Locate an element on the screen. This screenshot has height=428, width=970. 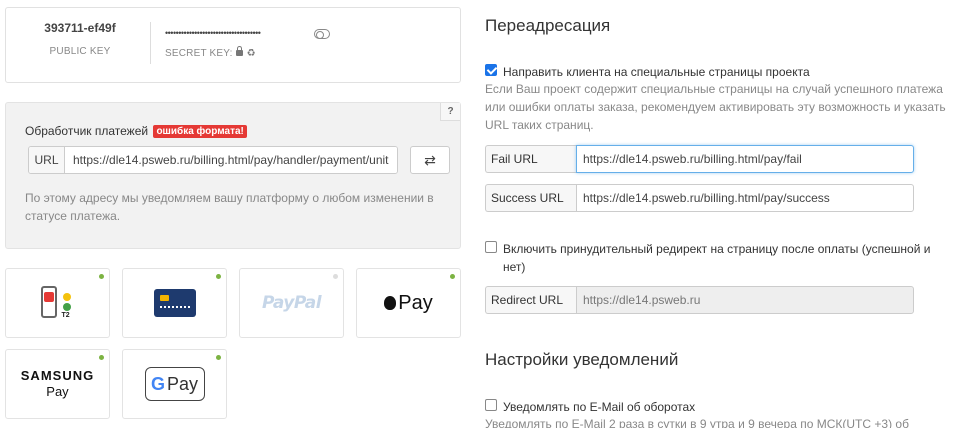
fail-url-label: Fail URL is located at coordinates (530, 159).